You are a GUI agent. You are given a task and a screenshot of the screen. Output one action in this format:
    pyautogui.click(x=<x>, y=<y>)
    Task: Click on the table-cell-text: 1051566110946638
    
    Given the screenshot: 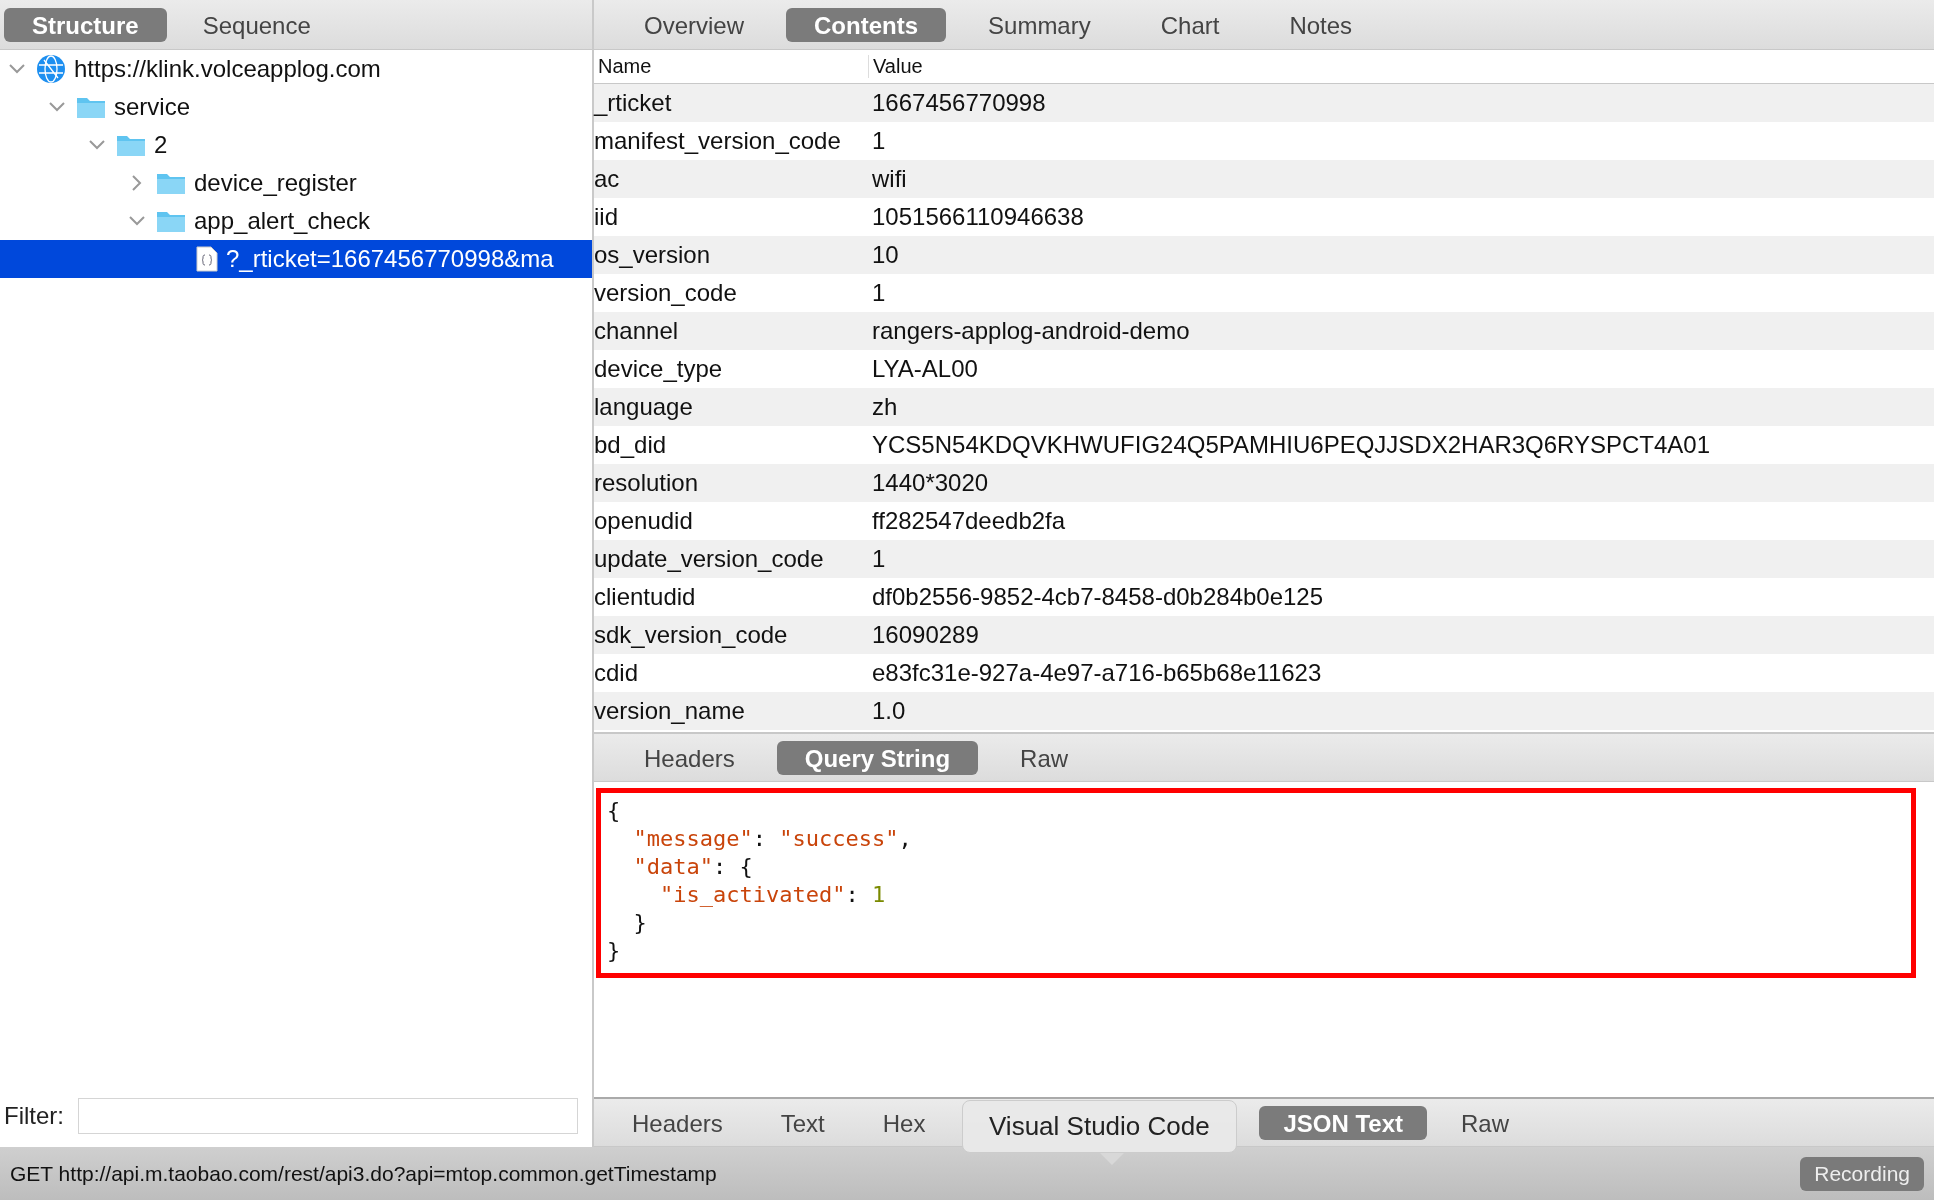 What is the action you would take?
    pyautogui.click(x=978, y=217)
    